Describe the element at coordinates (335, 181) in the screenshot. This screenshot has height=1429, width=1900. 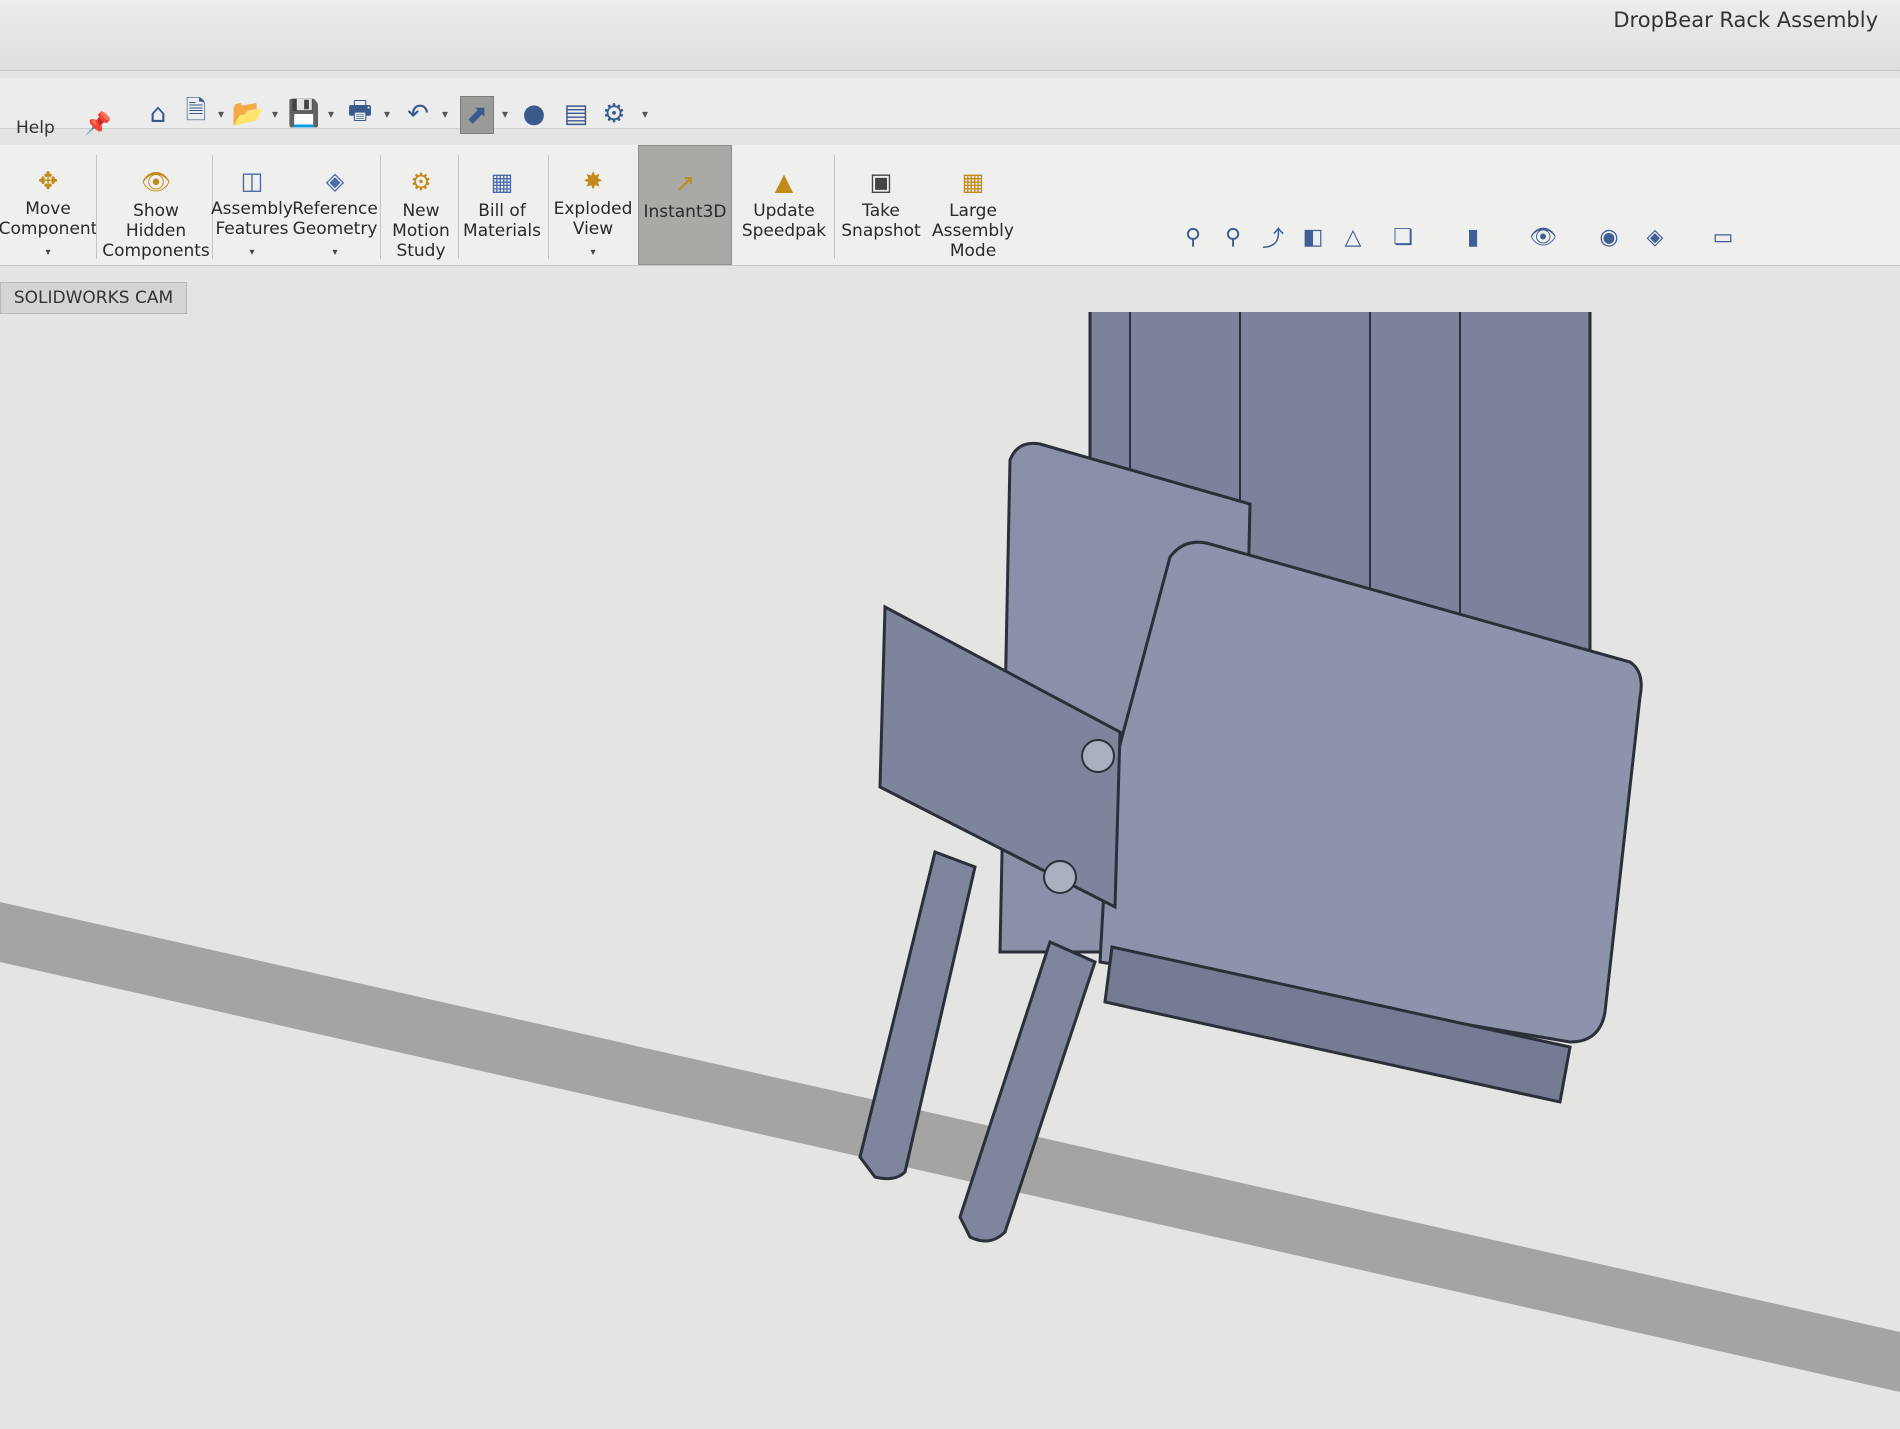
I see `reference-geometry-icon: ◈` at that location.